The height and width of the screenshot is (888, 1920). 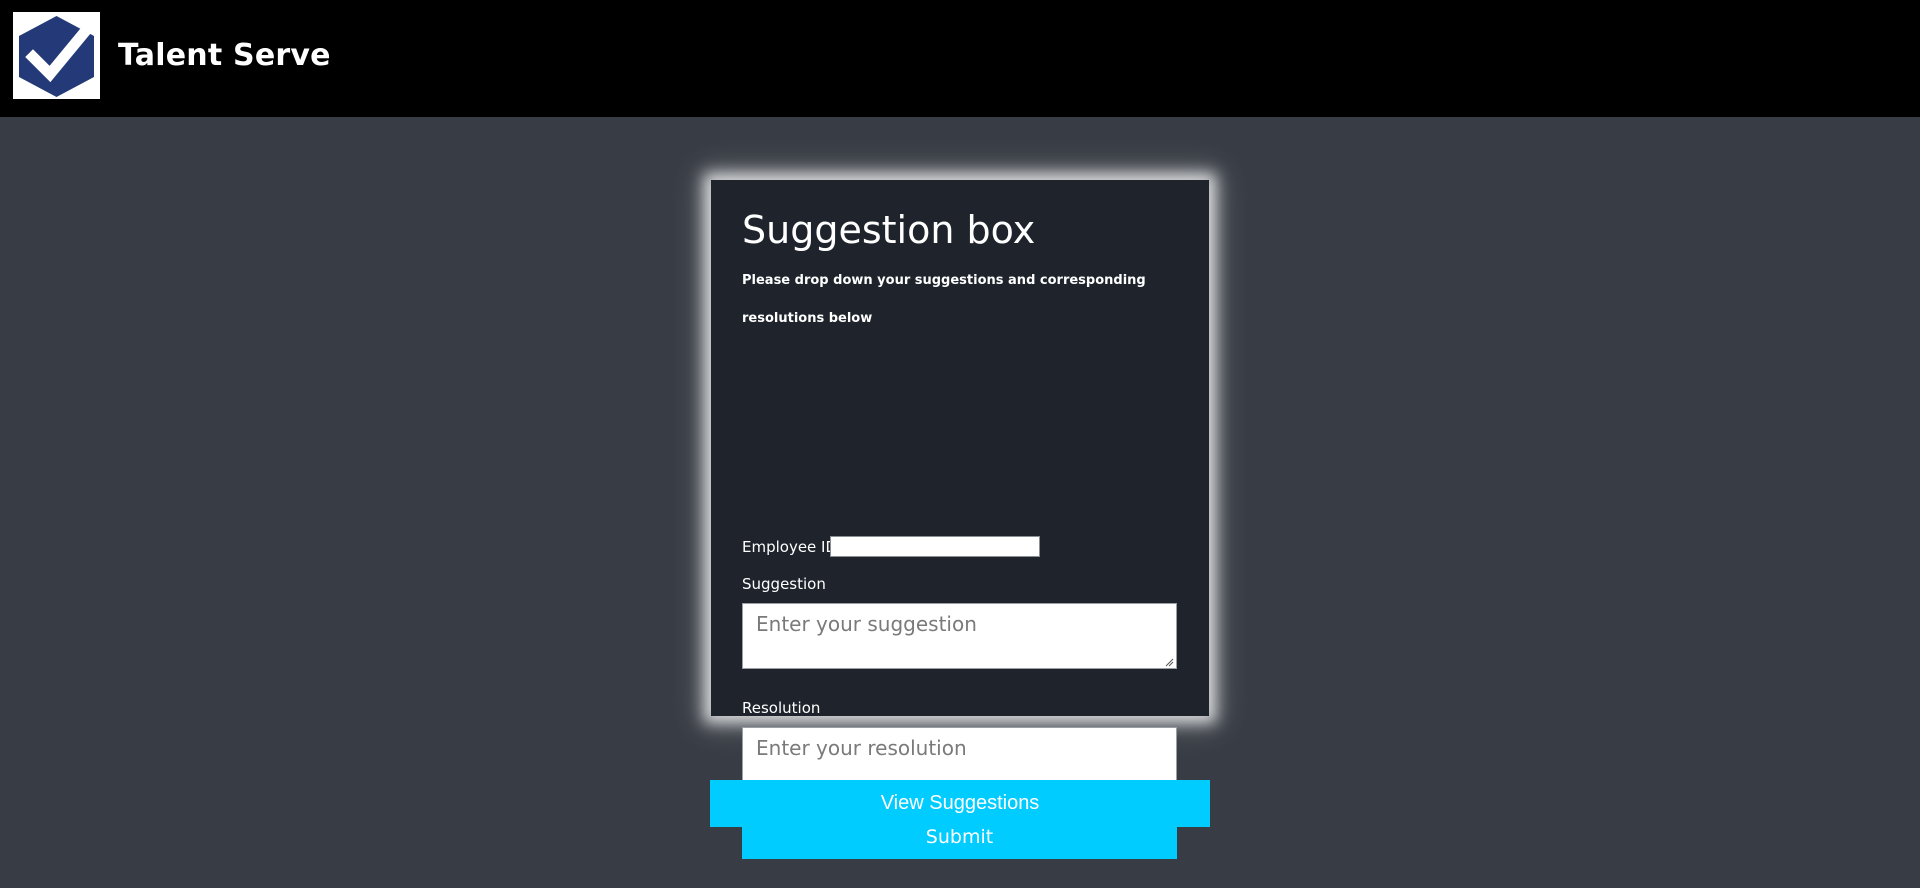 What do you see at coordinates (960, 58) in the screenshot?
I see `top-bar: Talent Serve` at bounding box center [960, 58].